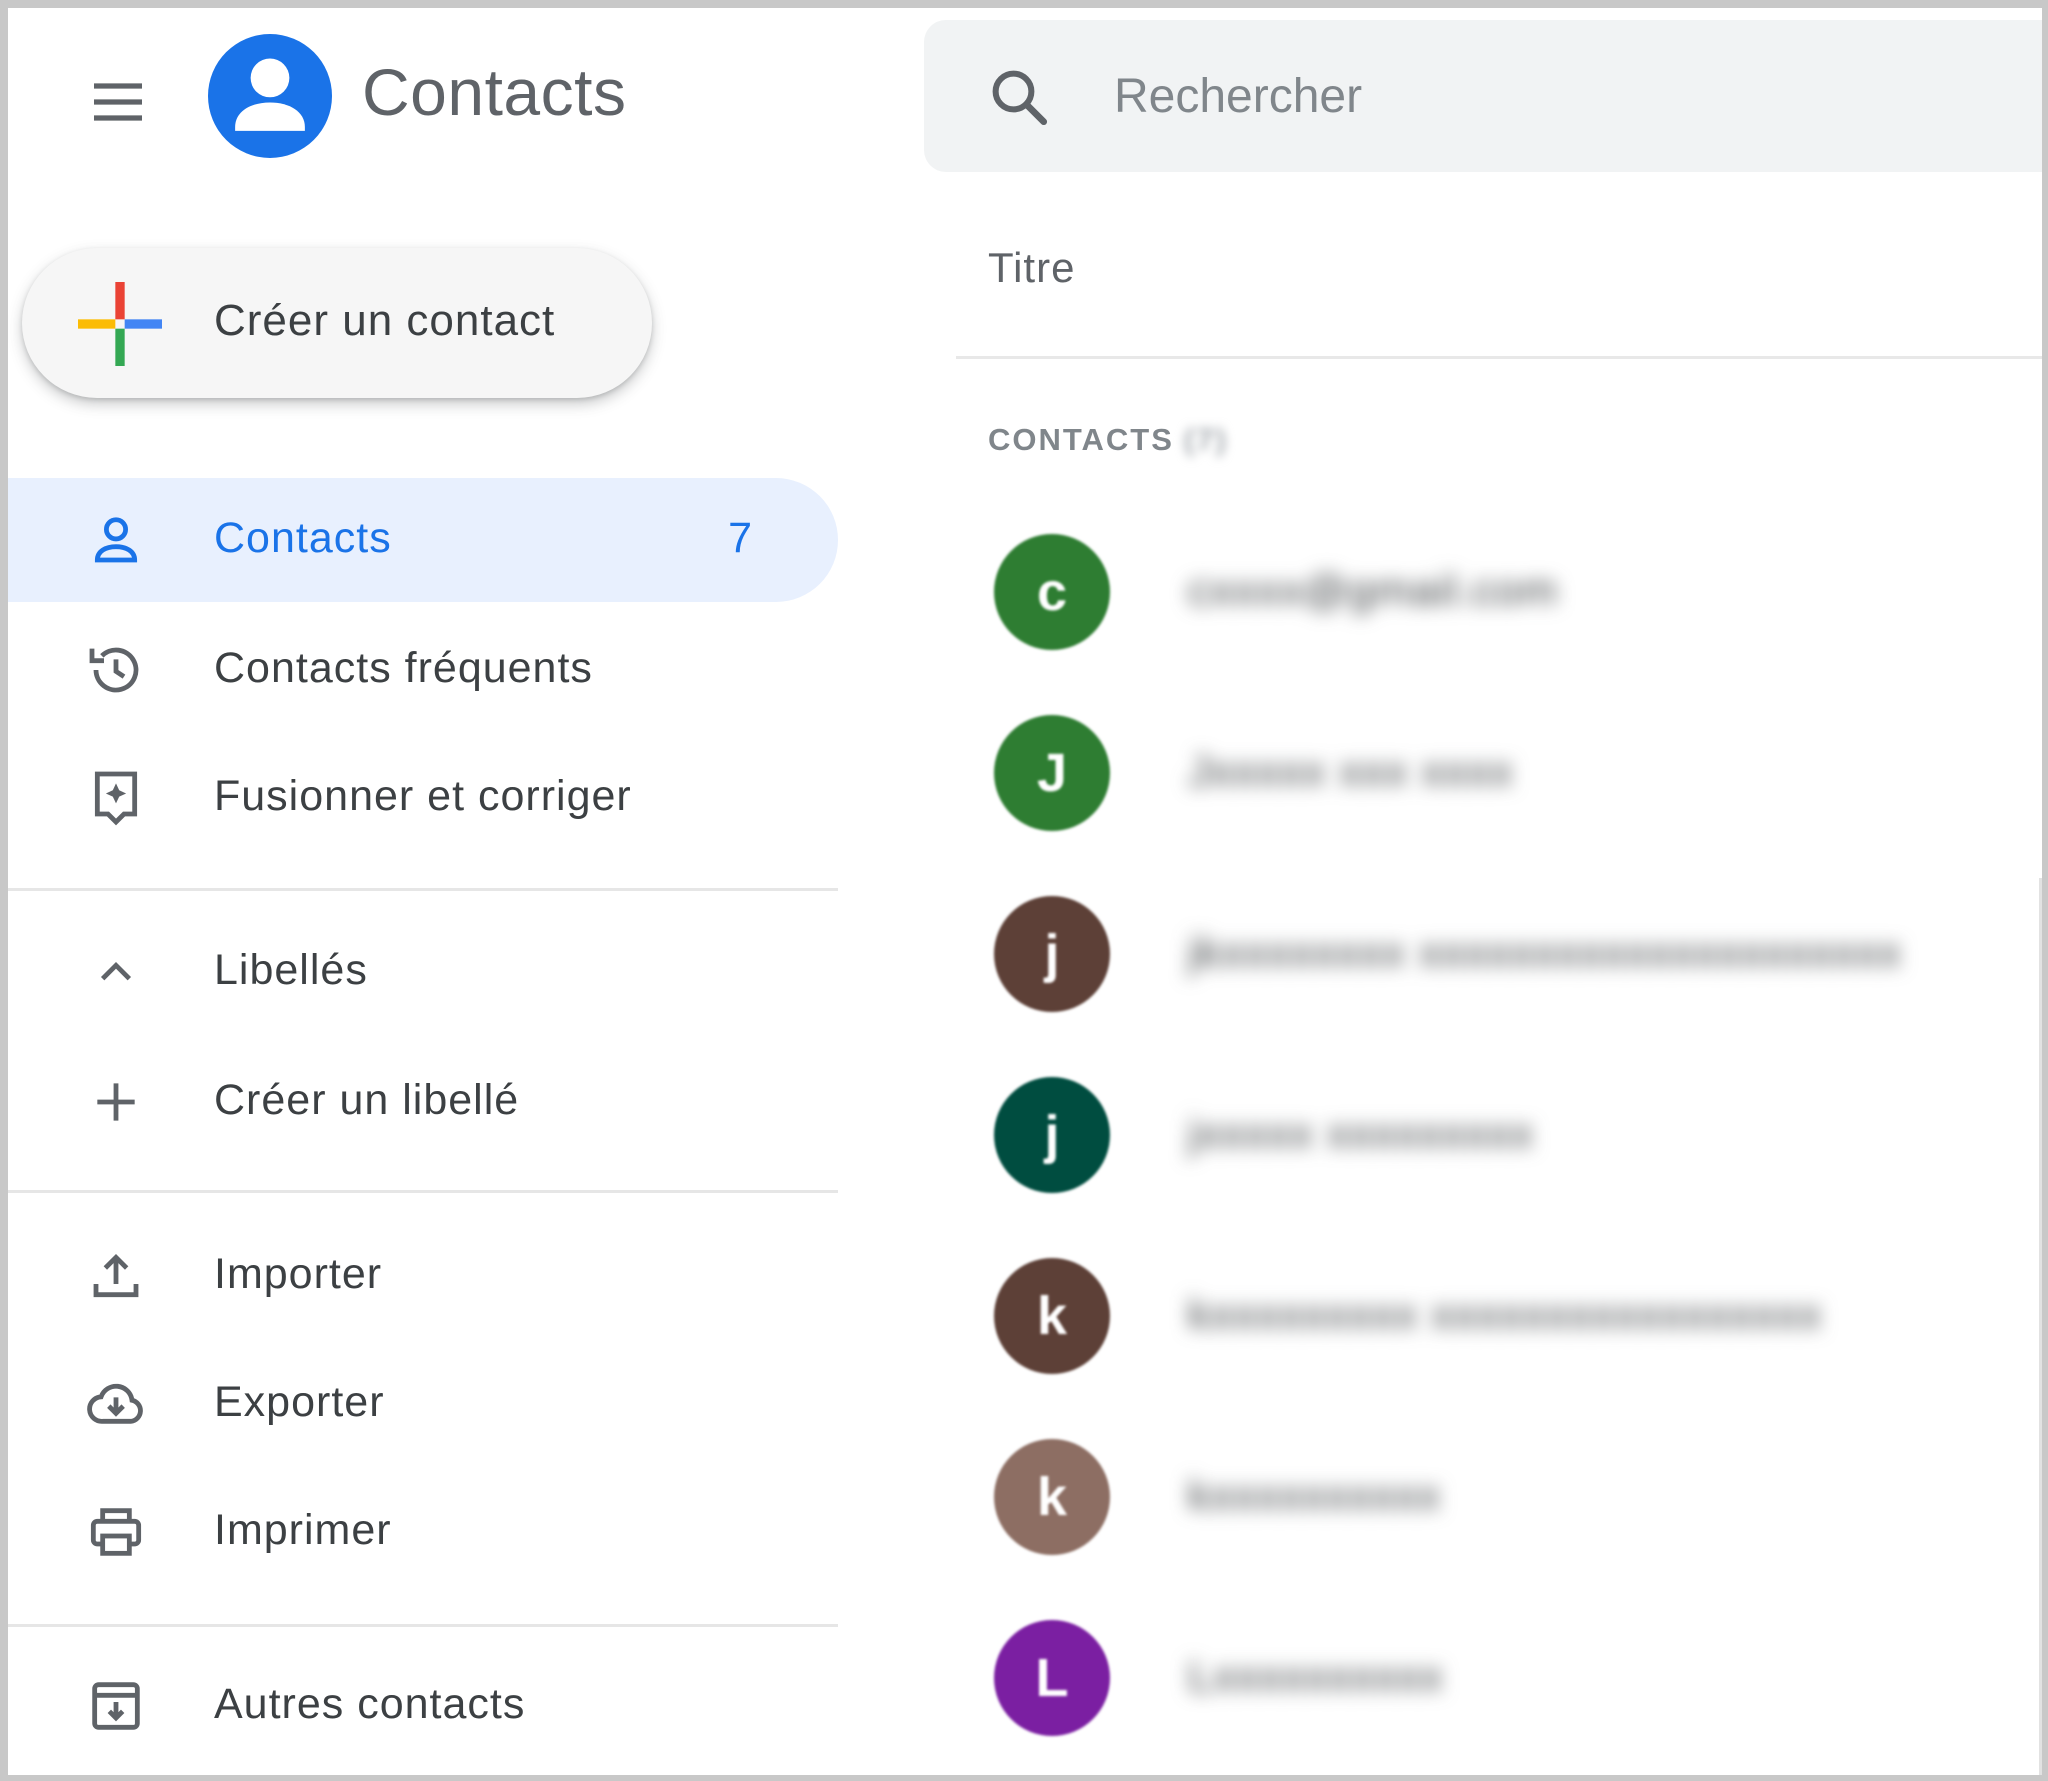  Describe the element at coordinates (1499, 1678) in the screenshot. I see `contact-row: L Lxxxxxxxxxx` at that location.